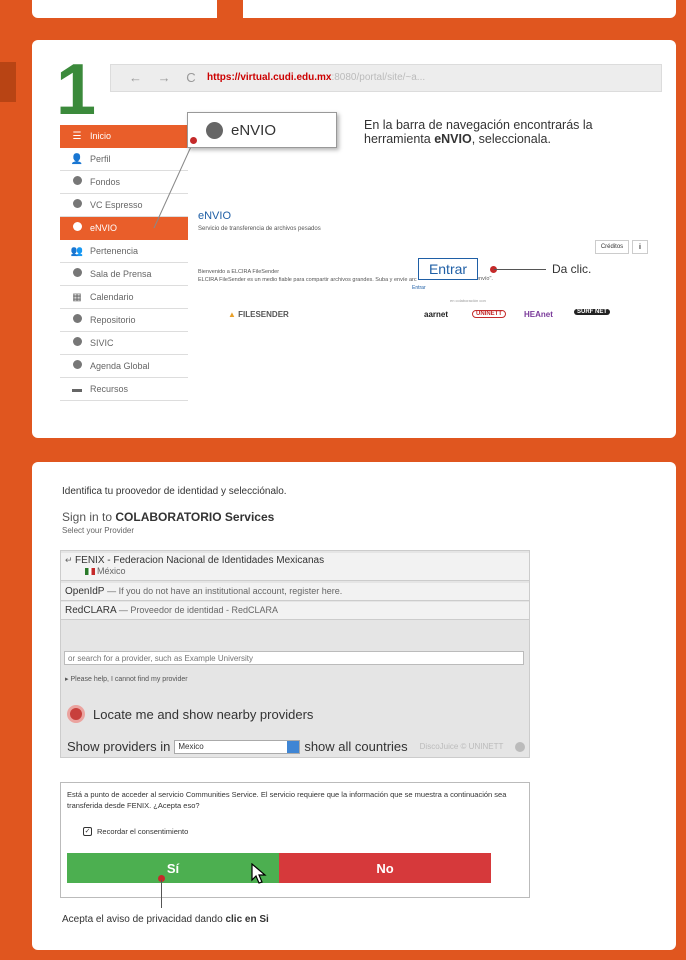 The image size is (686, 960). Describe the element at coordinates (385, 868) in the screenshot. I see `no-button: No` at that location.